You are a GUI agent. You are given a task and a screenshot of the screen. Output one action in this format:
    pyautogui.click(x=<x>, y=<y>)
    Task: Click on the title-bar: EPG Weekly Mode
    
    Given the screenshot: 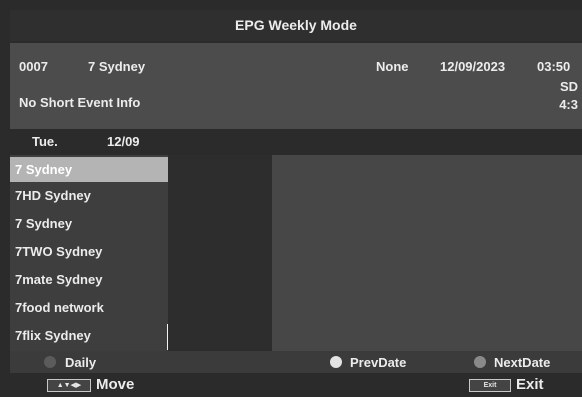 What is the action you would take?
    pyautogui.click(x=296, y=25)
    